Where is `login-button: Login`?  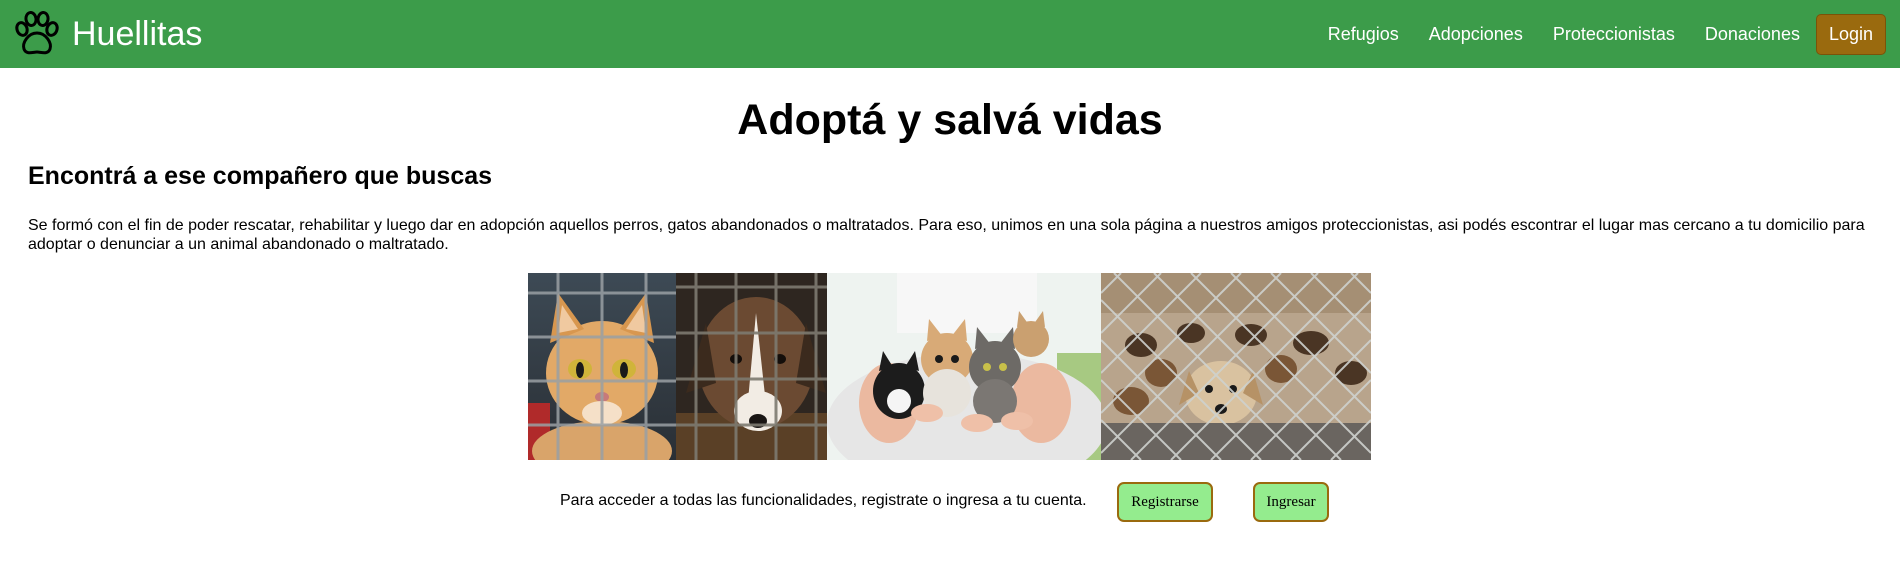
login-button: Login is located at coordinates (1850, 34).